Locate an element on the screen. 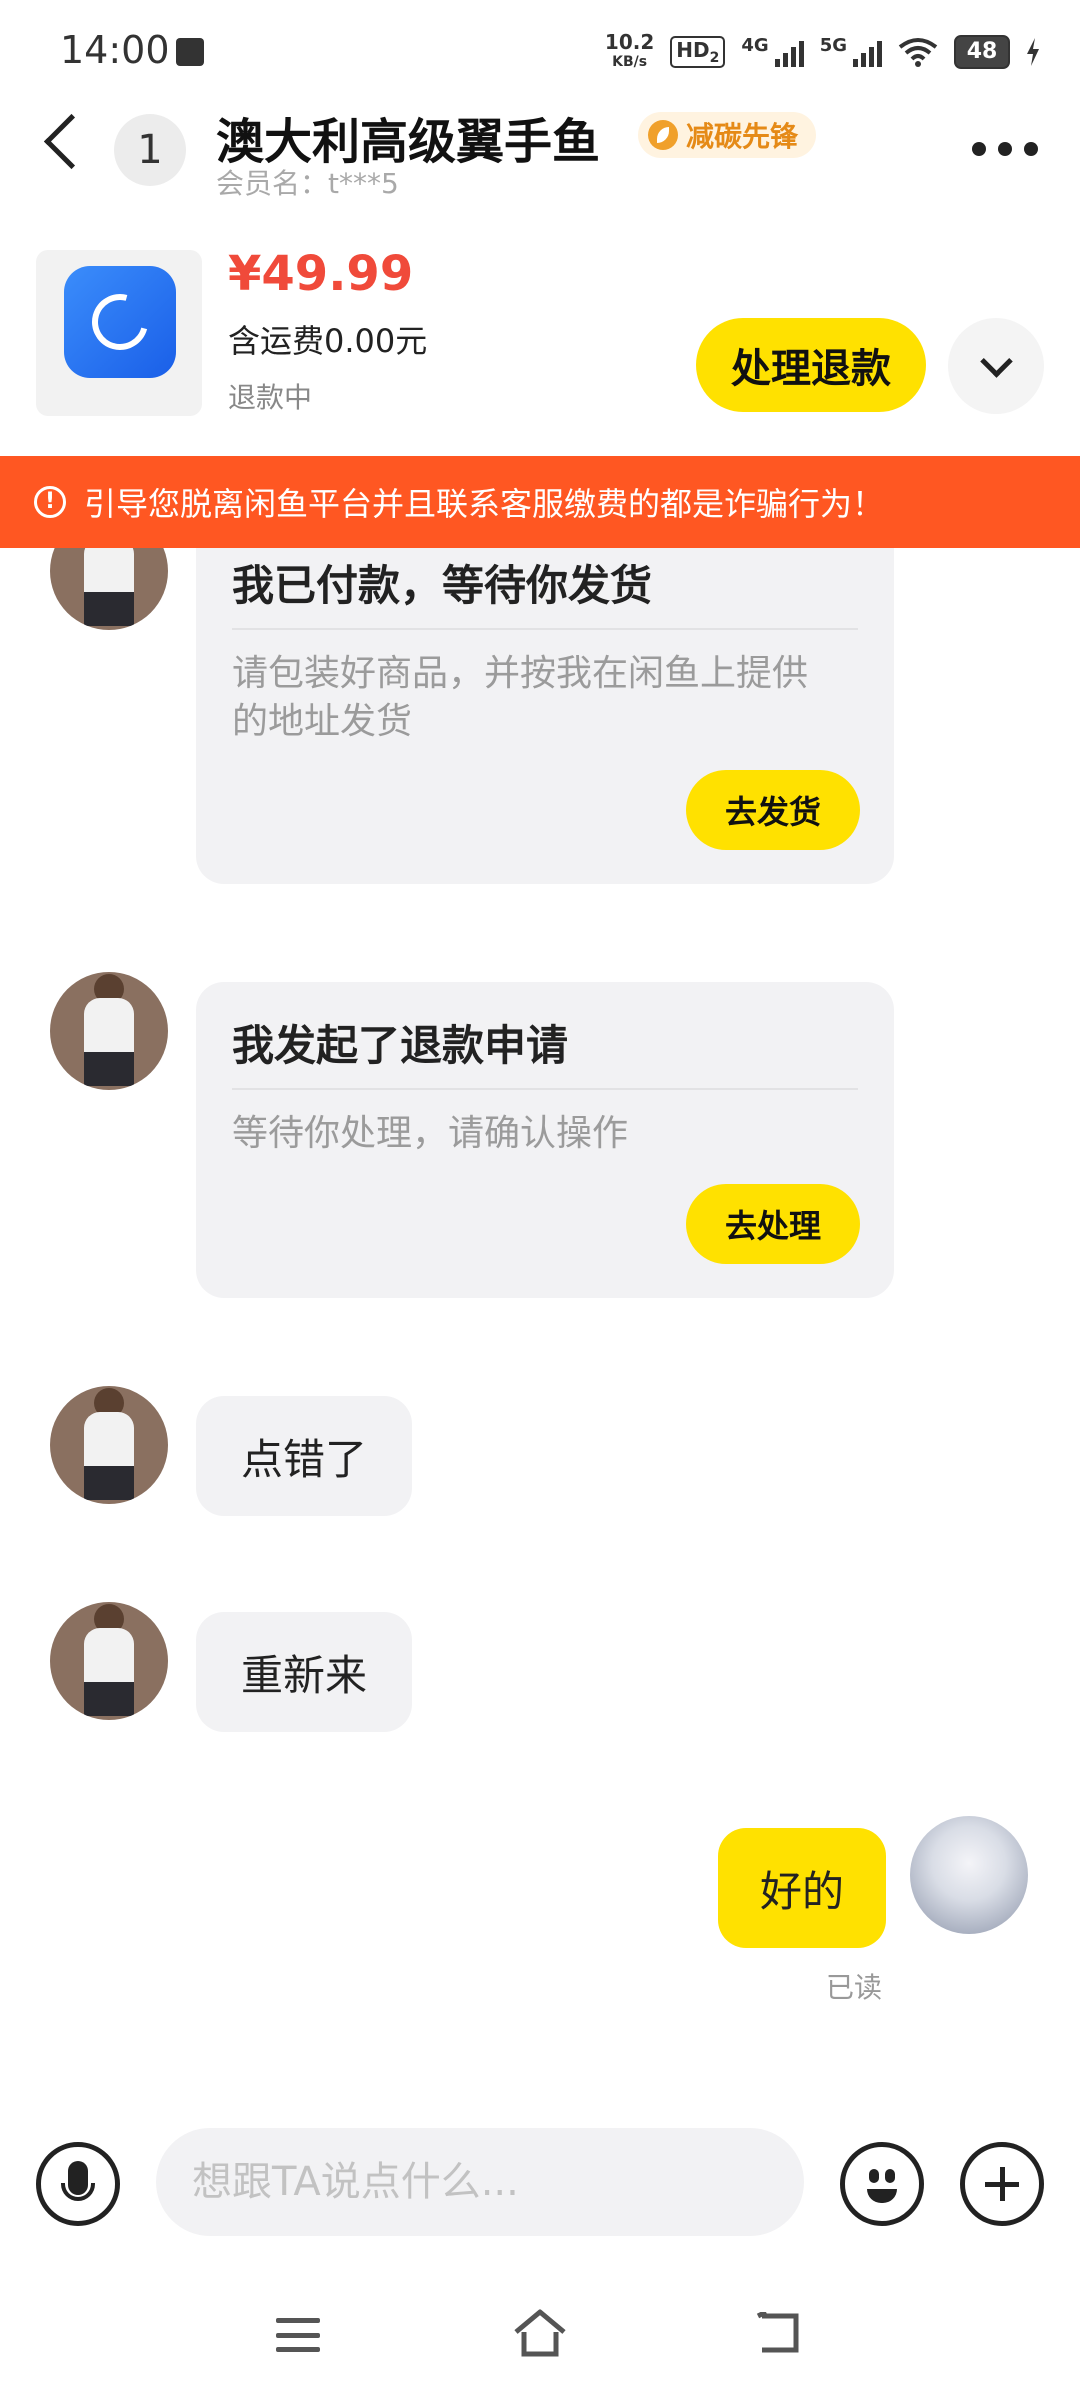  signal-4g-icon is located at coordinates (789, 52).